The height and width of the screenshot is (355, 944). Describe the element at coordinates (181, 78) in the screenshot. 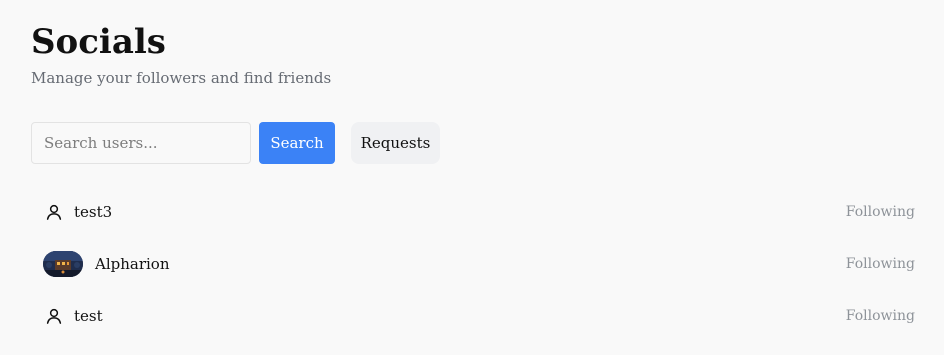

I see `page-subtitle: Manage your followers and find friends` at that location.